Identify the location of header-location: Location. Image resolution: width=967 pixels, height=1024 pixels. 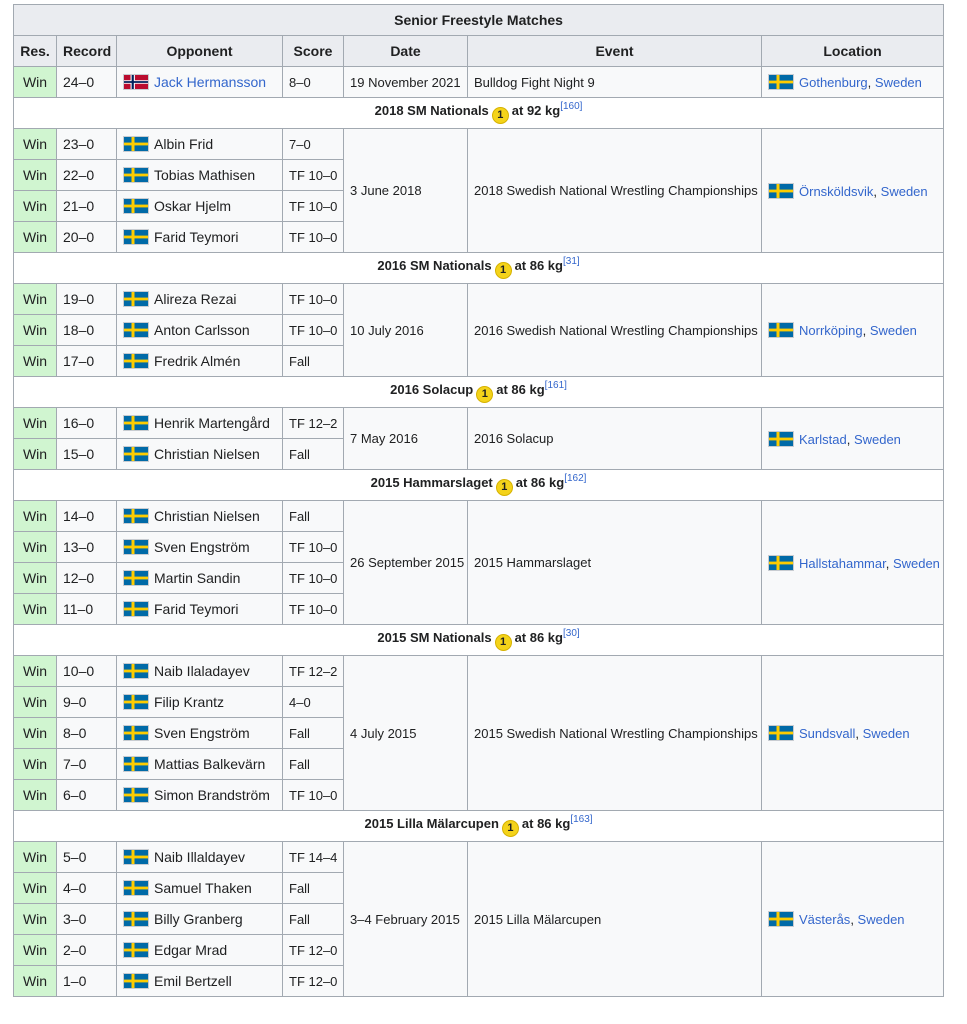
(852, 51).